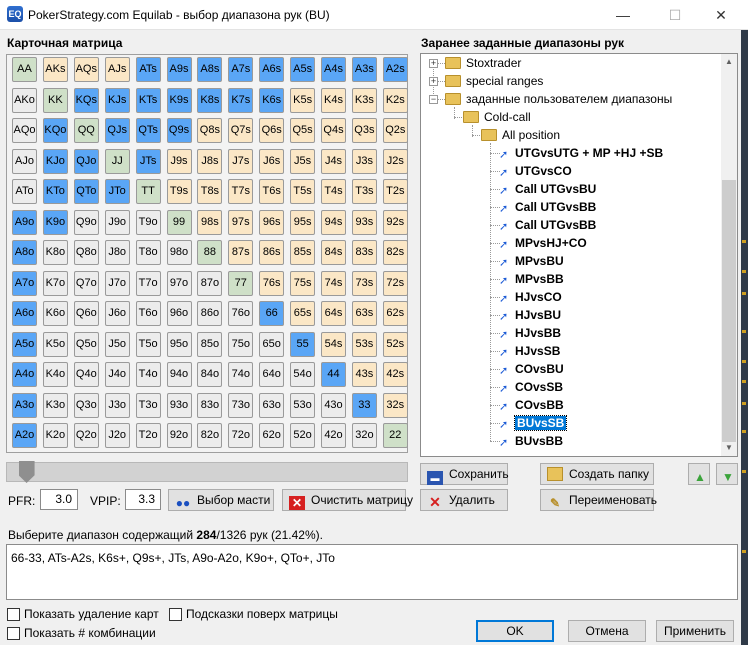 Image resolution: width=748 pixels, height=645 pixels. Describe the element at coordinates (364, 252) in the screenshot. I see `hand-cell: 83s` at that location.